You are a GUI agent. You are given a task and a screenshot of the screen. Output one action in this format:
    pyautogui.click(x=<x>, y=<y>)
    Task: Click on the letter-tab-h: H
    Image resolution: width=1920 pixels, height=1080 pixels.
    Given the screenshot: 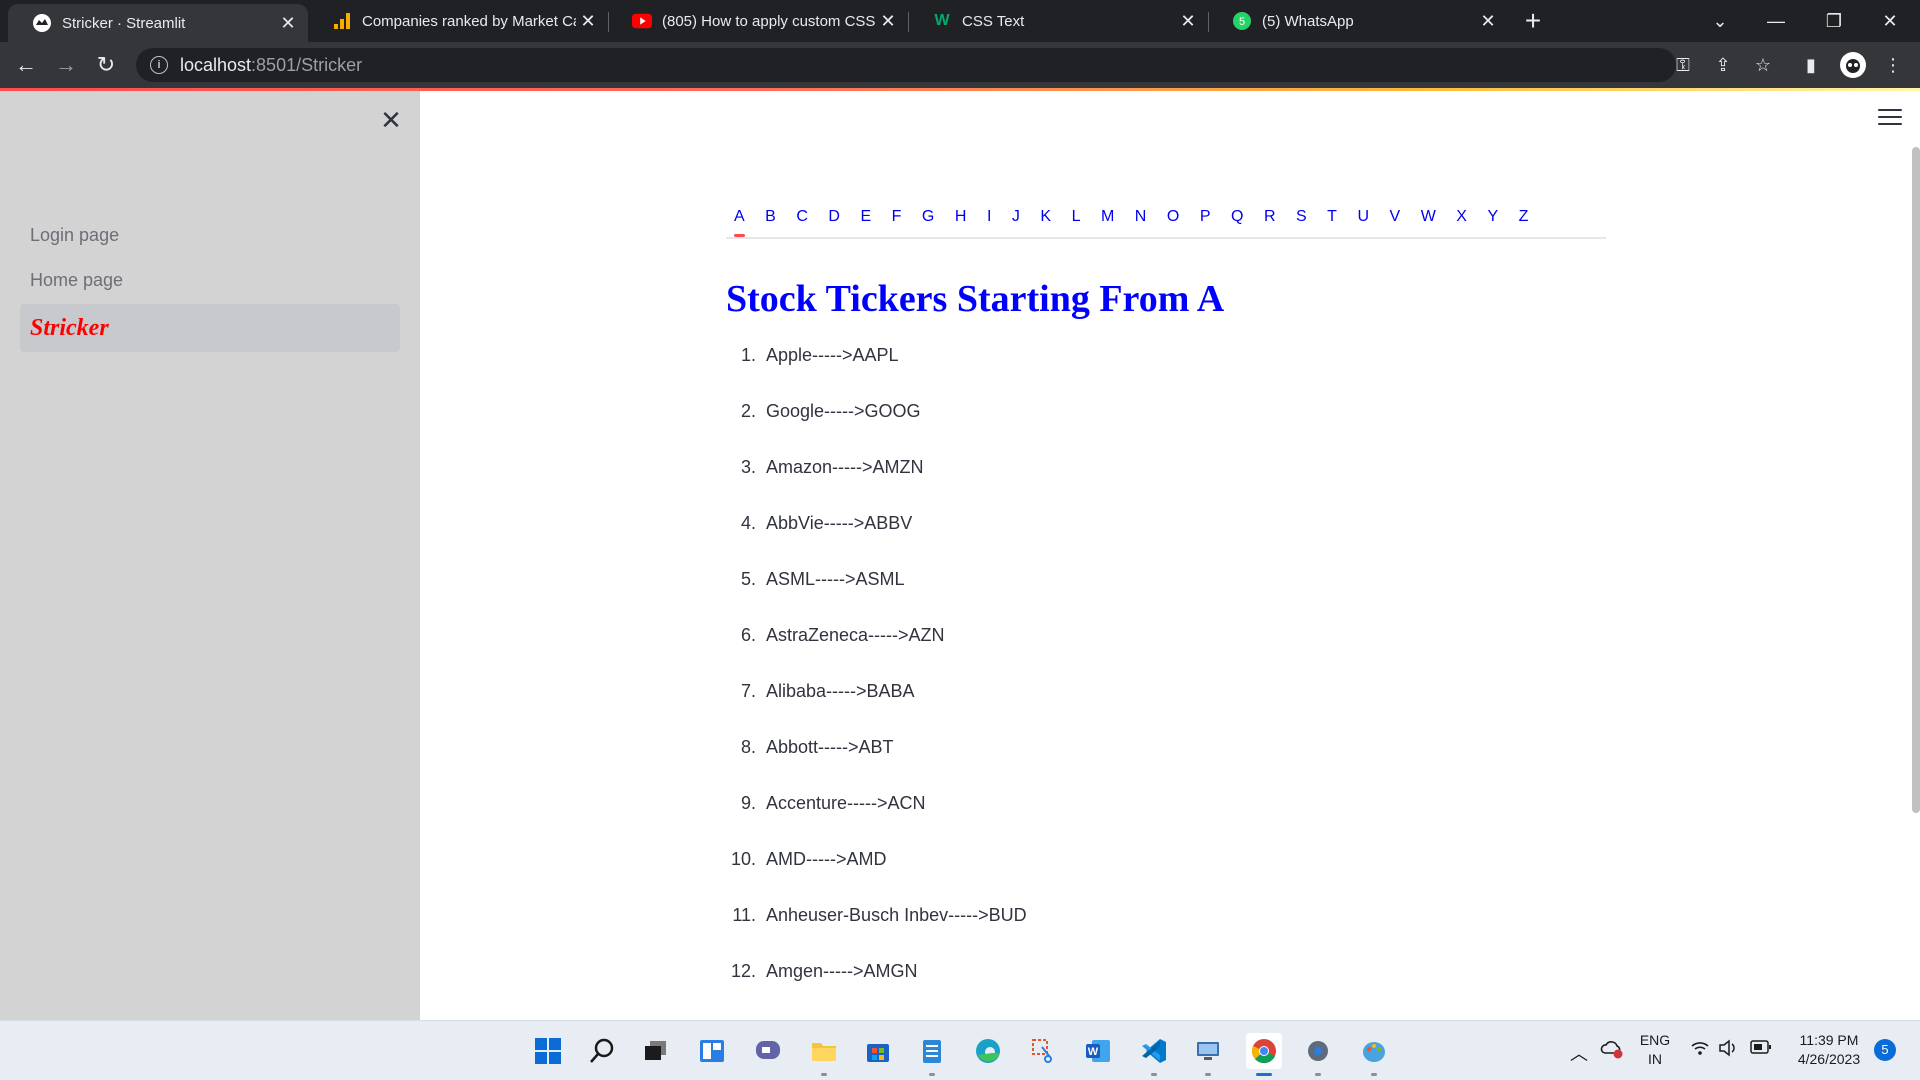 What is the action you would take?
    pyautogui.click(x=961, y=217)
    